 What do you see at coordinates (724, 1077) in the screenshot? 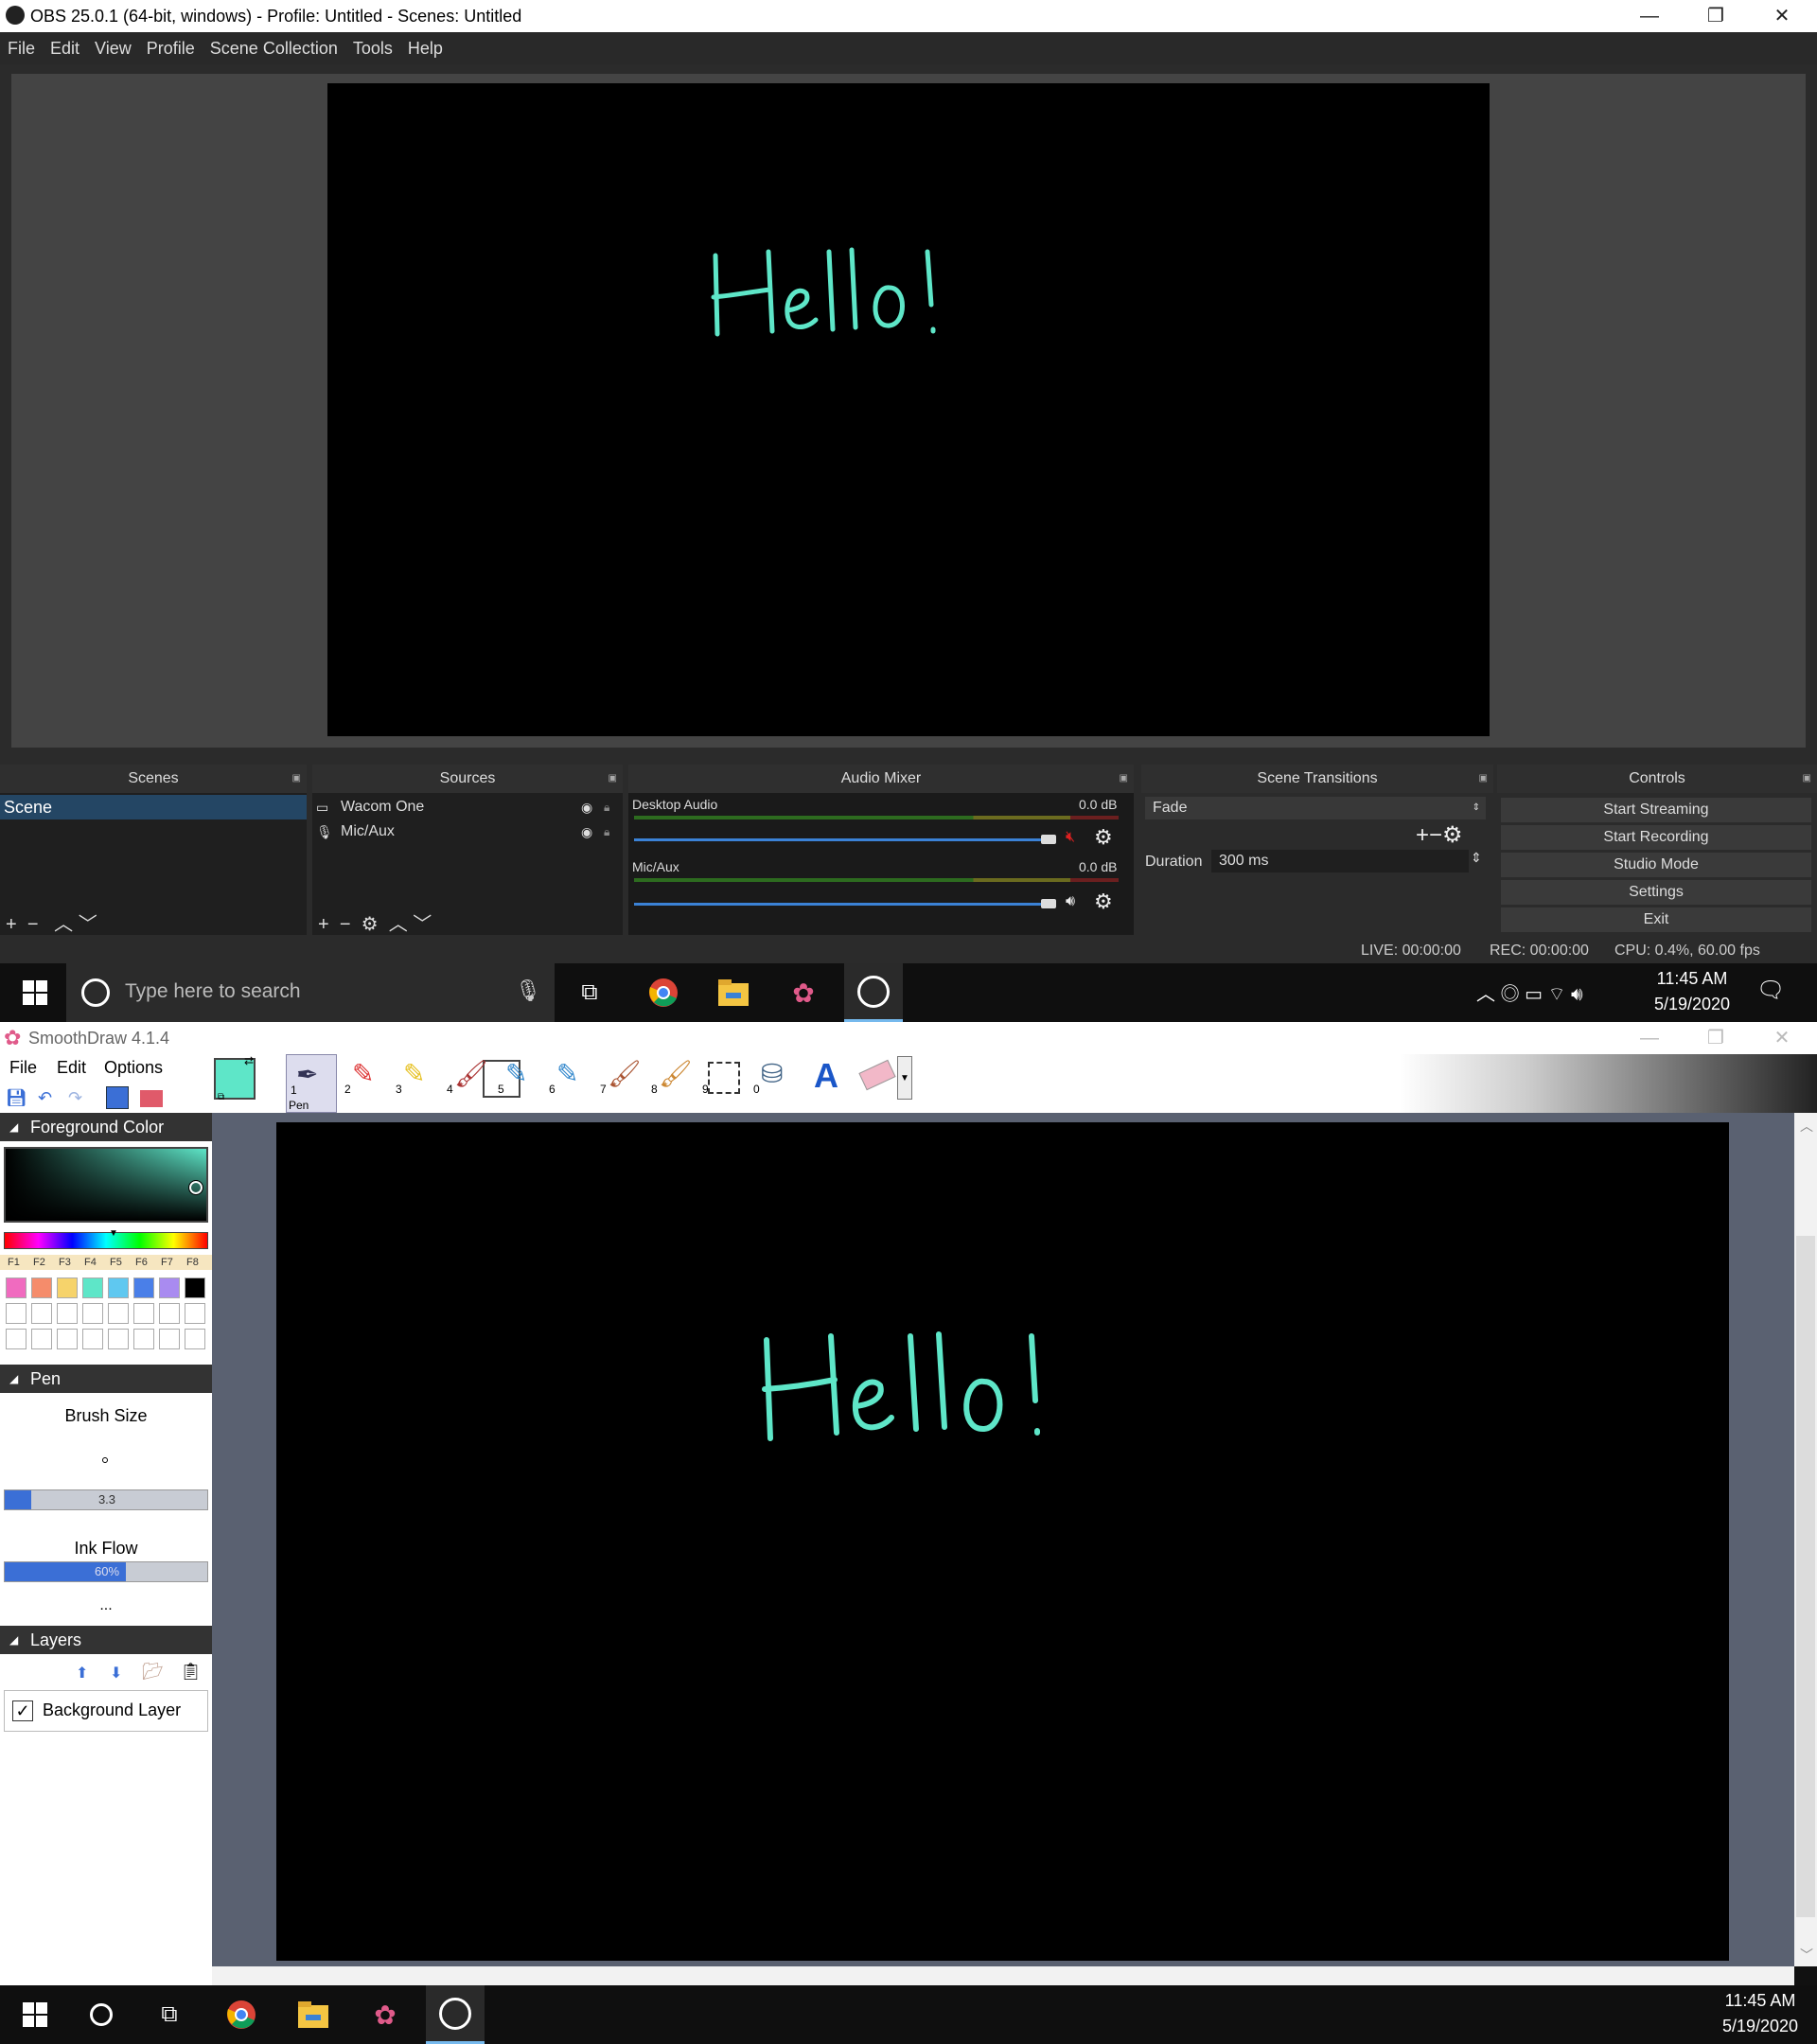
I see `tool-select: 9` at bounding box center [724, 1077].